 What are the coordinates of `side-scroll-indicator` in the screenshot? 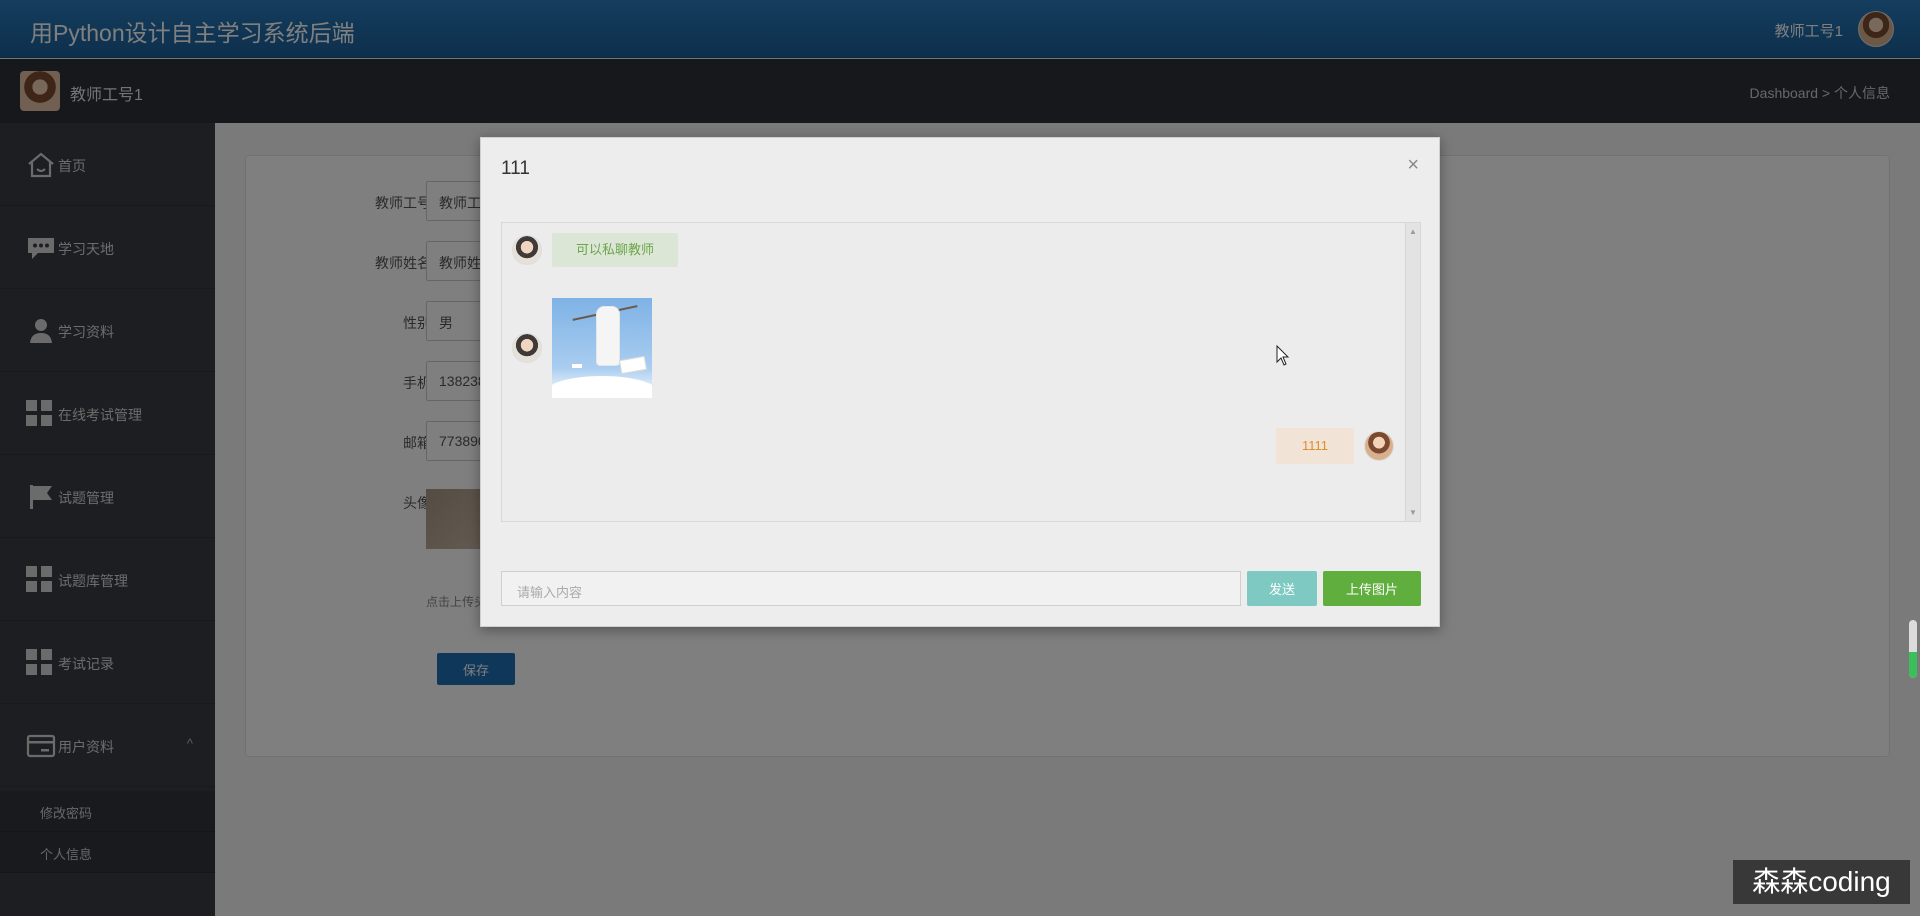 It's located at (1913, 649).